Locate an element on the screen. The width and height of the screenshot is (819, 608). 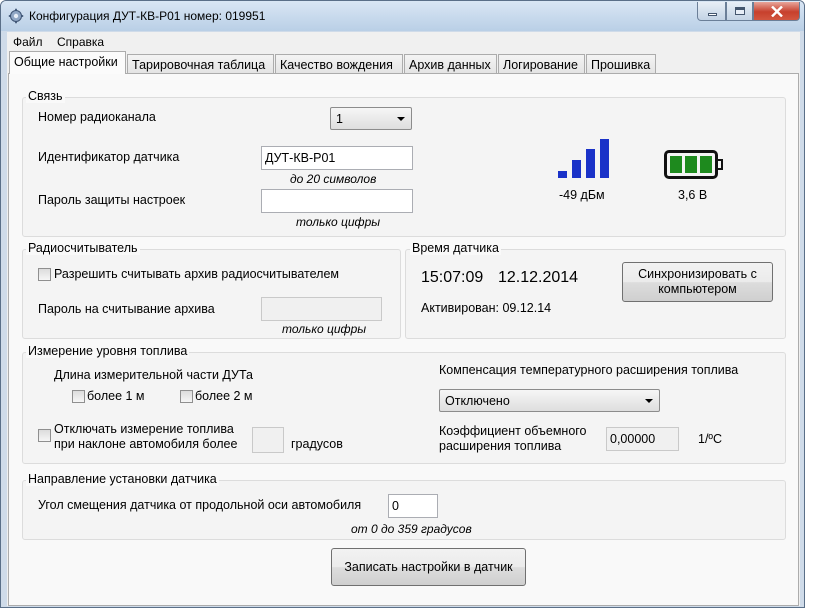
signal-value: -49 дБм is located at coordinates (582, 195).